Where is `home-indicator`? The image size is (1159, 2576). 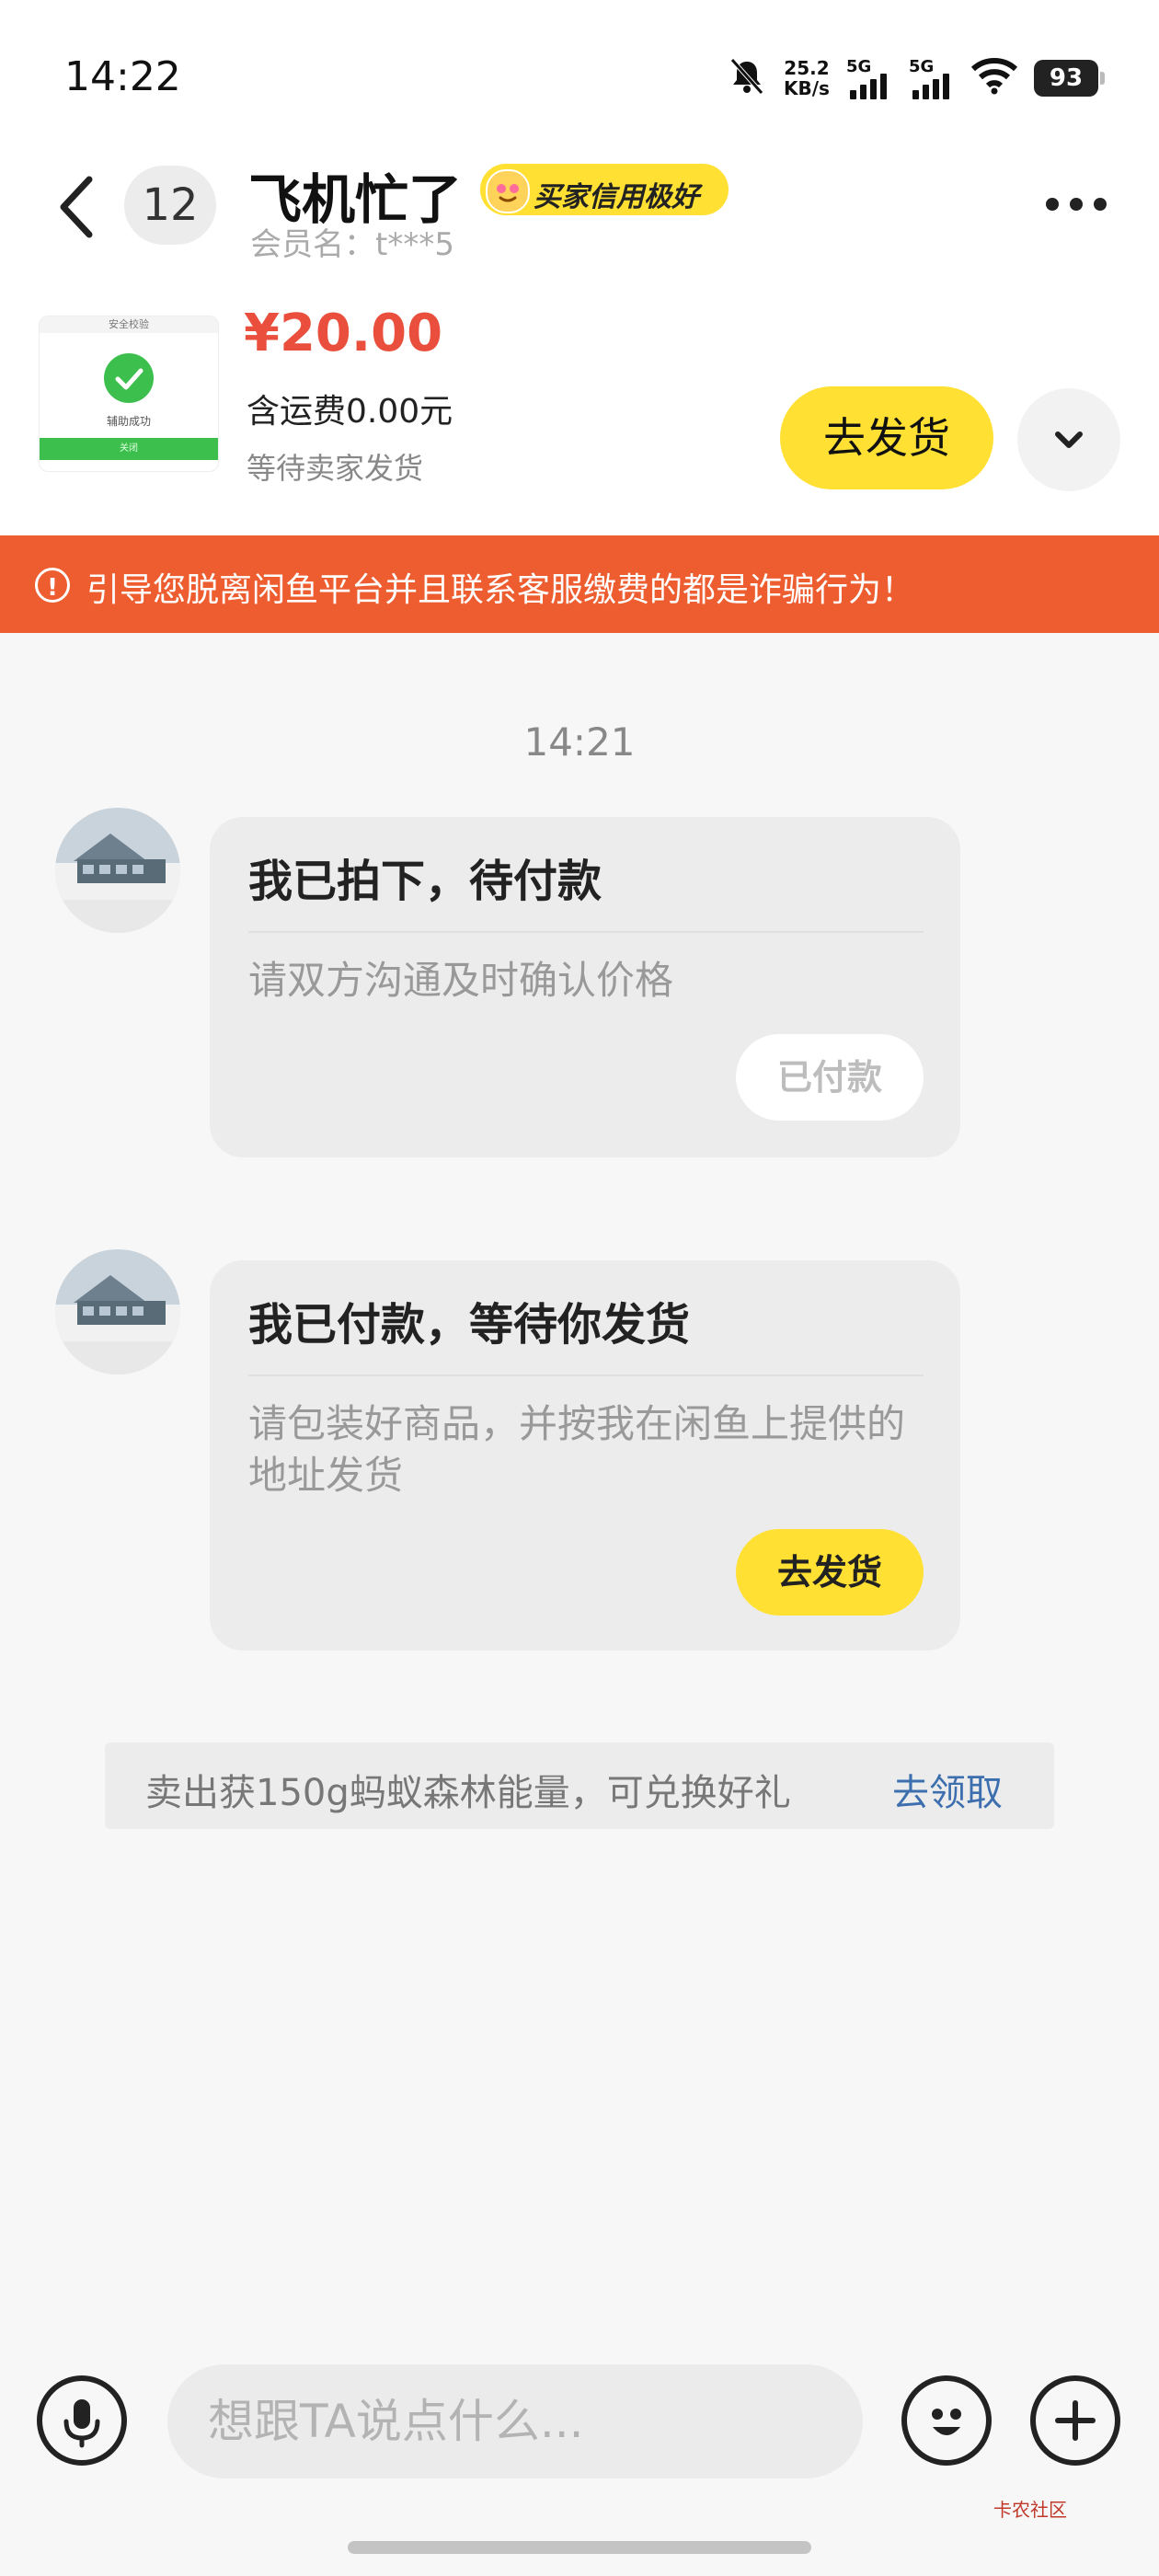 home-indicator is located at coordinates (579, 2547).